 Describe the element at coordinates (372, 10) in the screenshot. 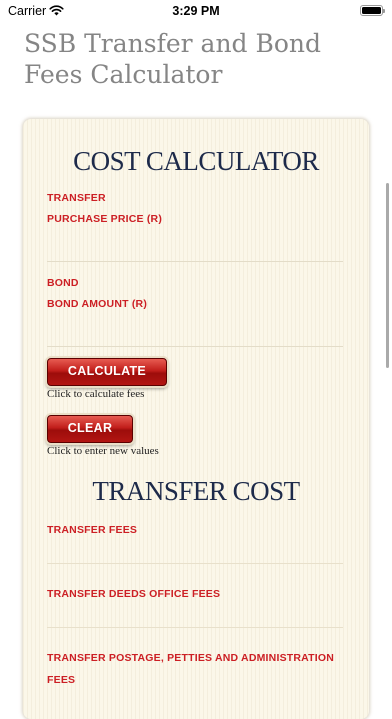

I see `battery-icon` at that location.